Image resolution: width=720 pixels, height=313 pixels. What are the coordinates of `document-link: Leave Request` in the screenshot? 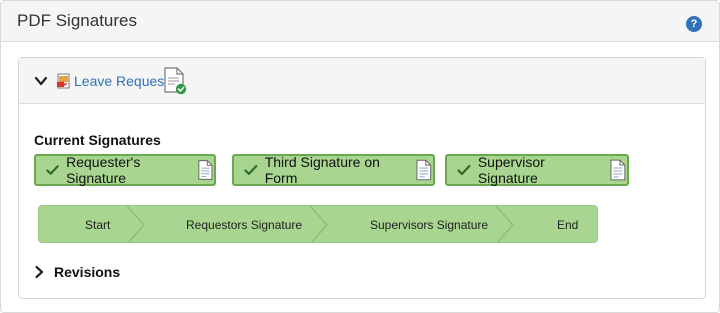 It's located at (112, 81).